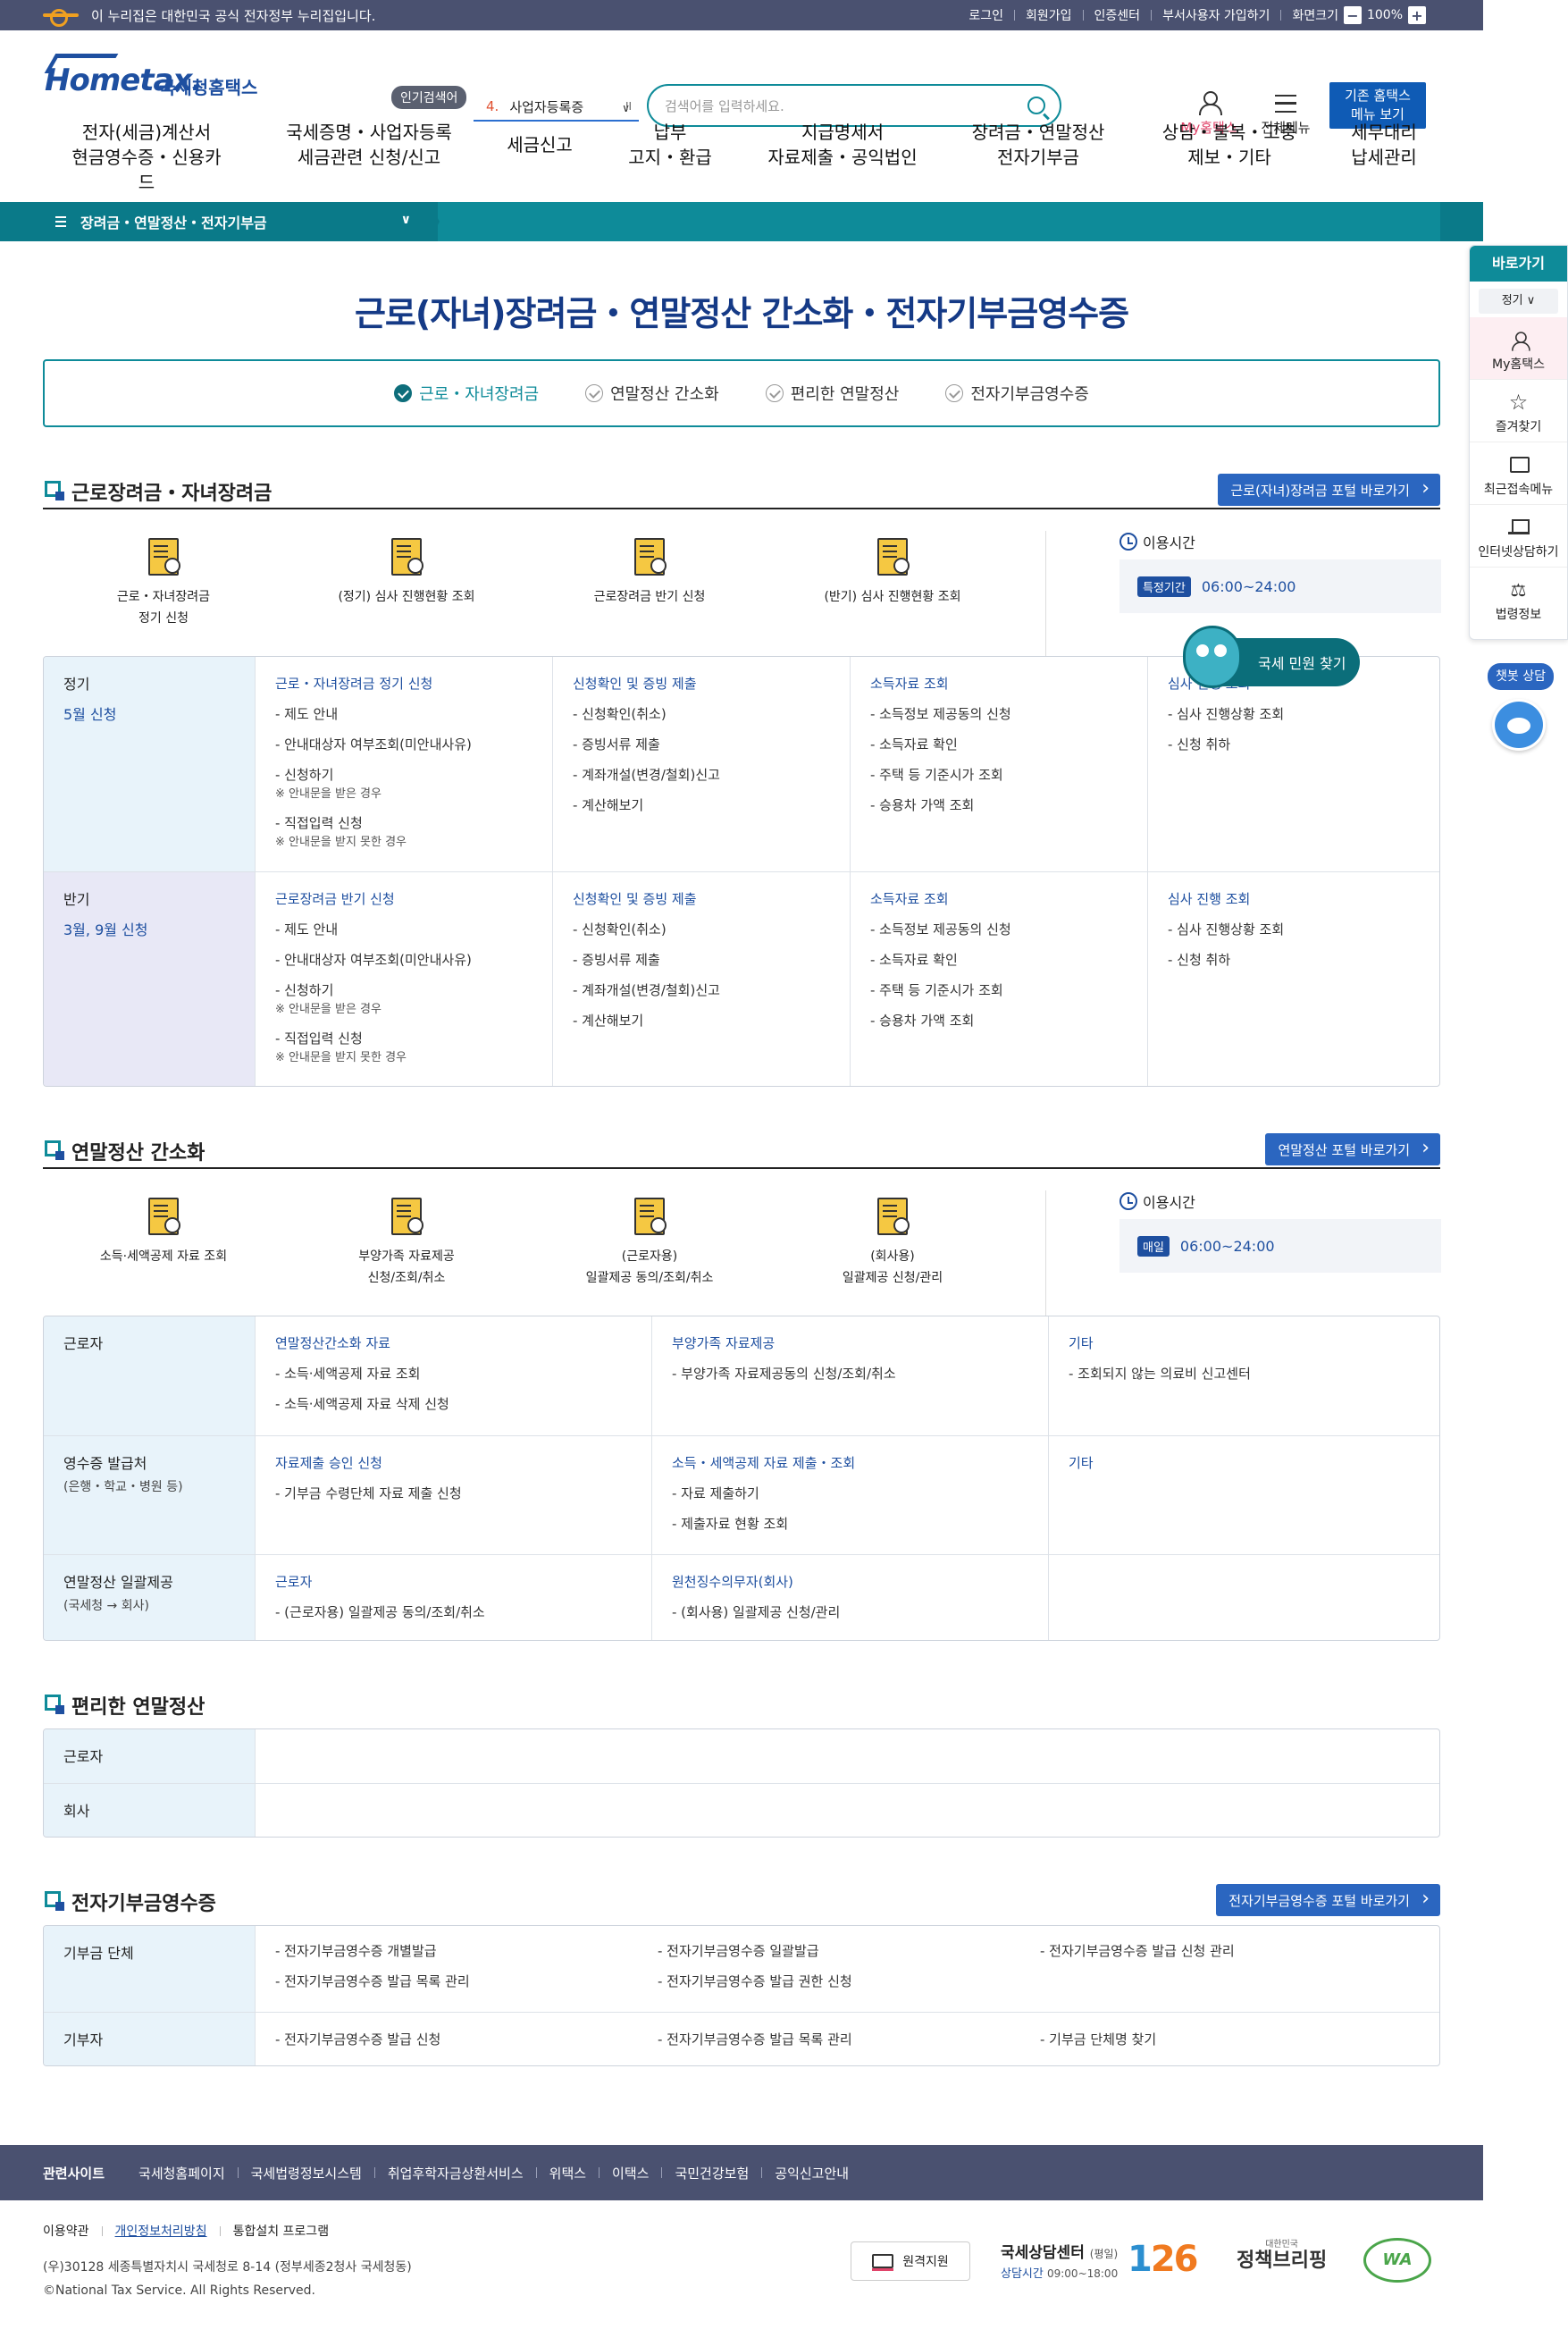  I want to click on cell-heading: 심사 진행 조회, so click(1303, 899).